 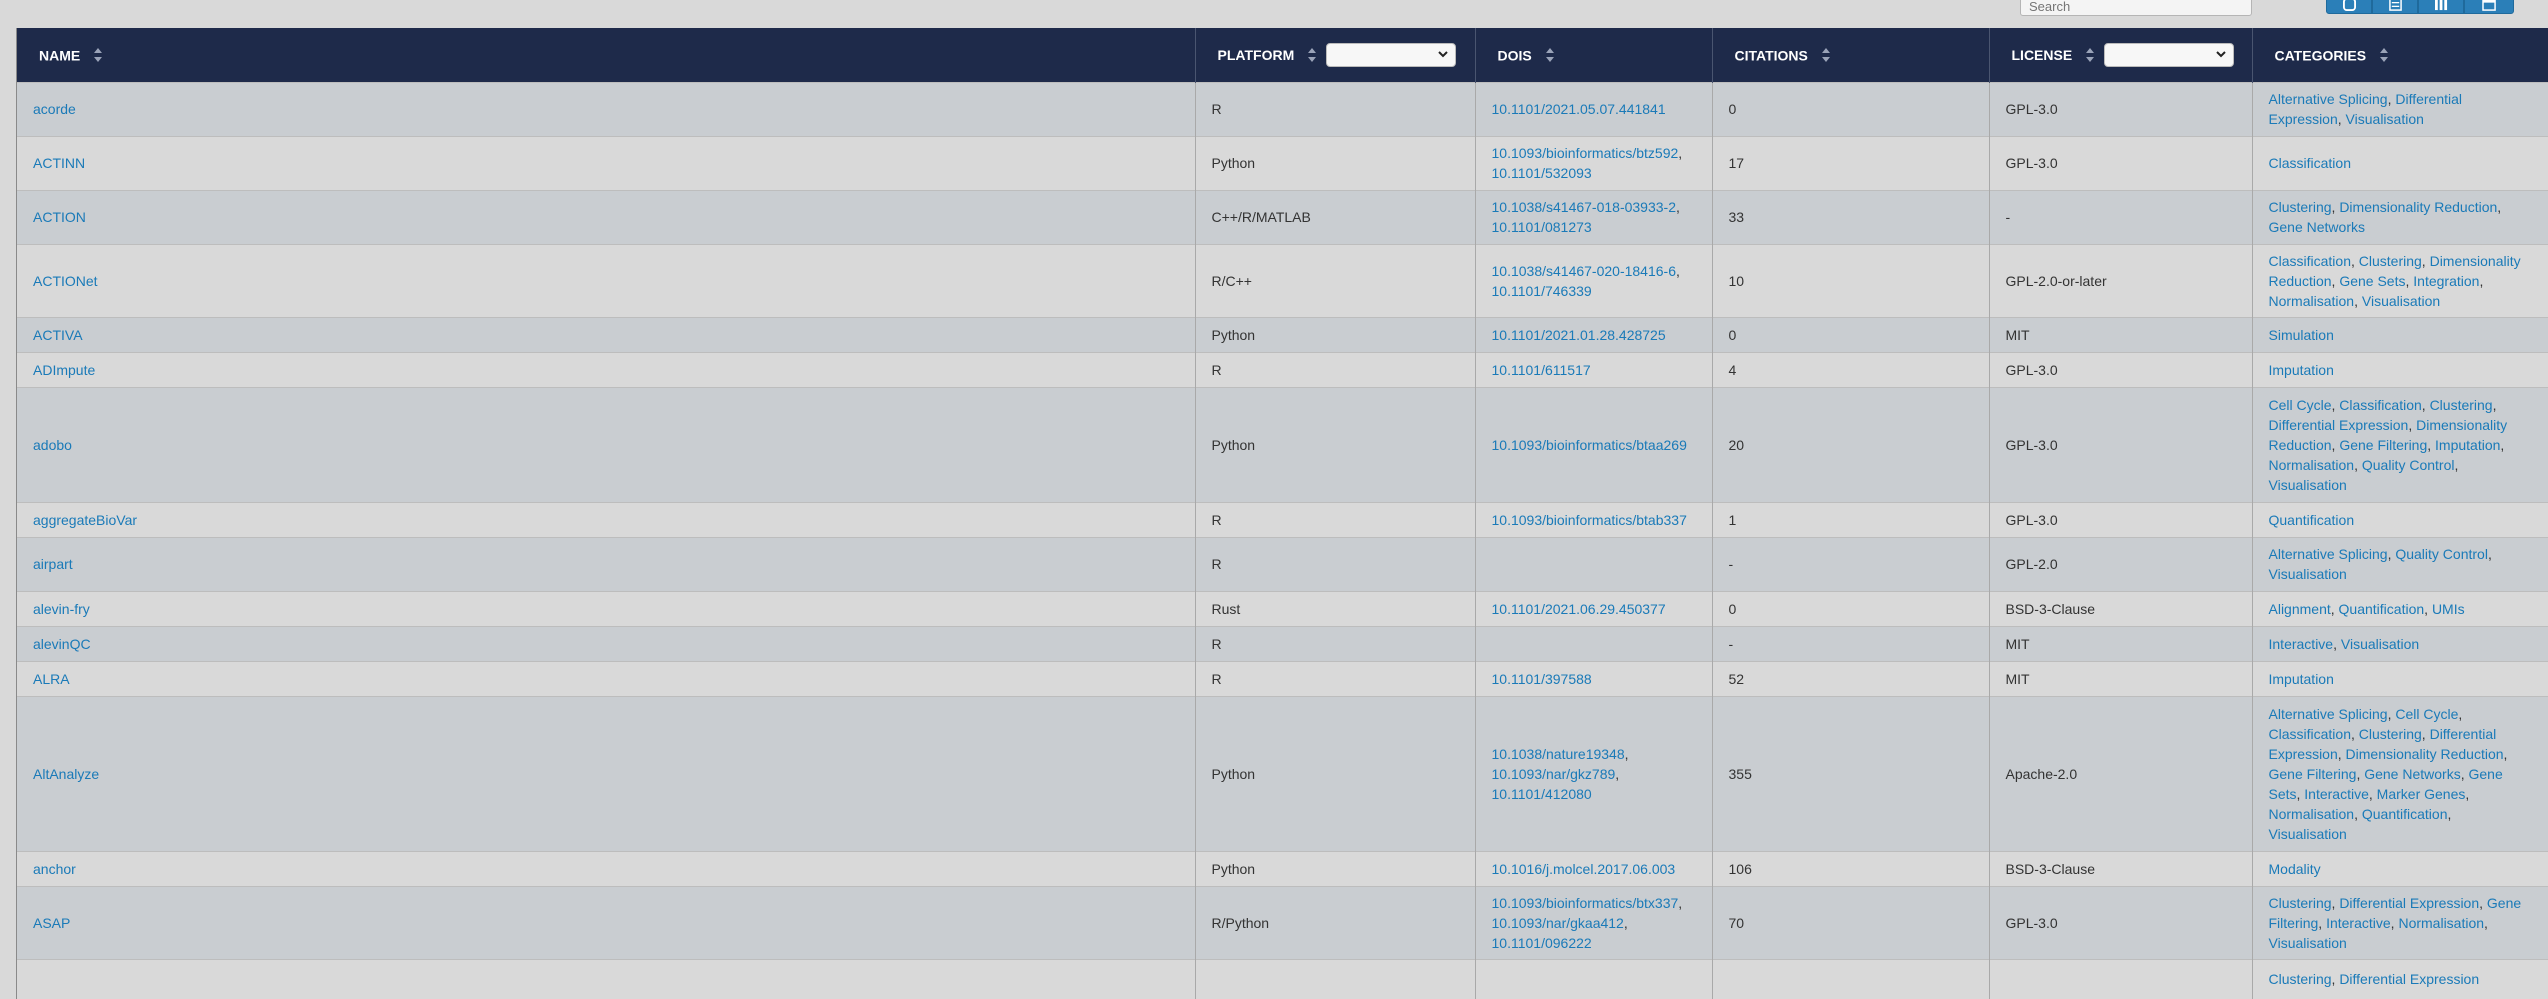 What do you see at coordinates (51, 679) in the screenshot?
I see `tool-name-link: ALRA` at bounding box center [51, 679].